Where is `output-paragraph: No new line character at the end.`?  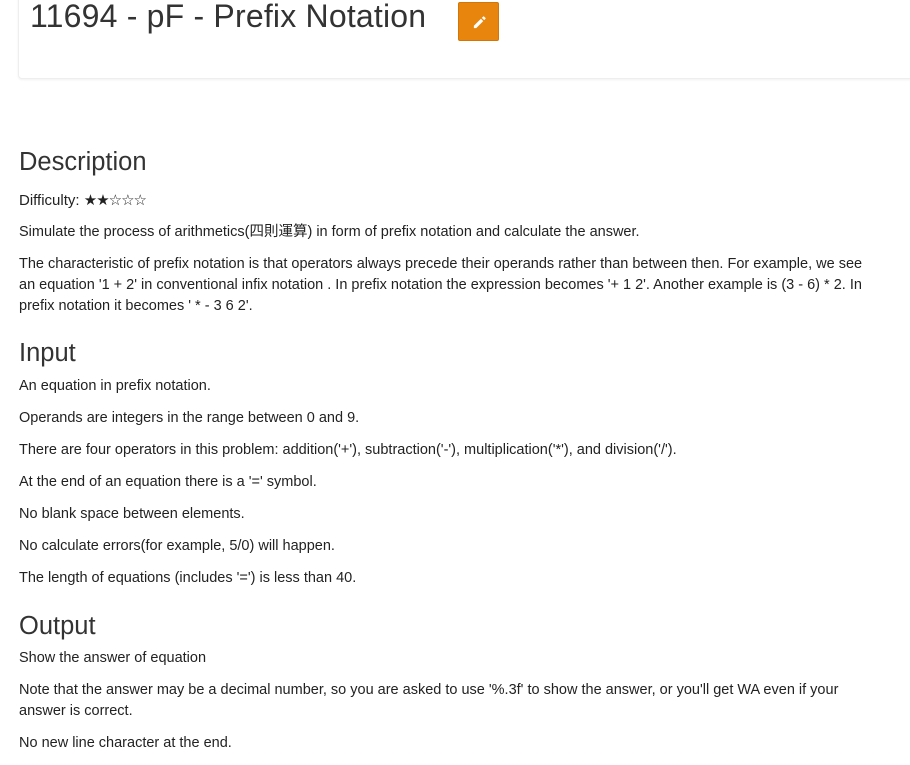
output-paragraph: No new line character at the end. is located at coordinates (125, 743).